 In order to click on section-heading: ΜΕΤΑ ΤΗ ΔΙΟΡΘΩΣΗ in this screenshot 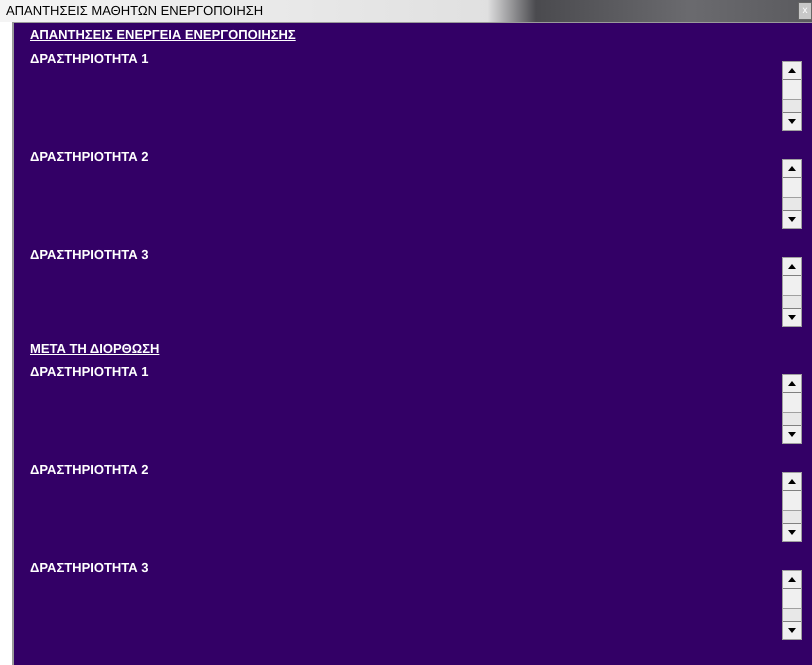, I will do `click(95, 349)`.